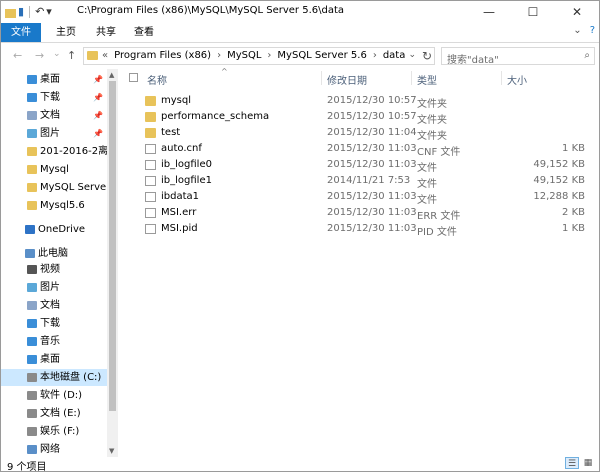 The image size is (600, 473). What do you see at coordinates (32, 269) in the screenshot?
I see `video-icon` at bounding box center [32, 269].